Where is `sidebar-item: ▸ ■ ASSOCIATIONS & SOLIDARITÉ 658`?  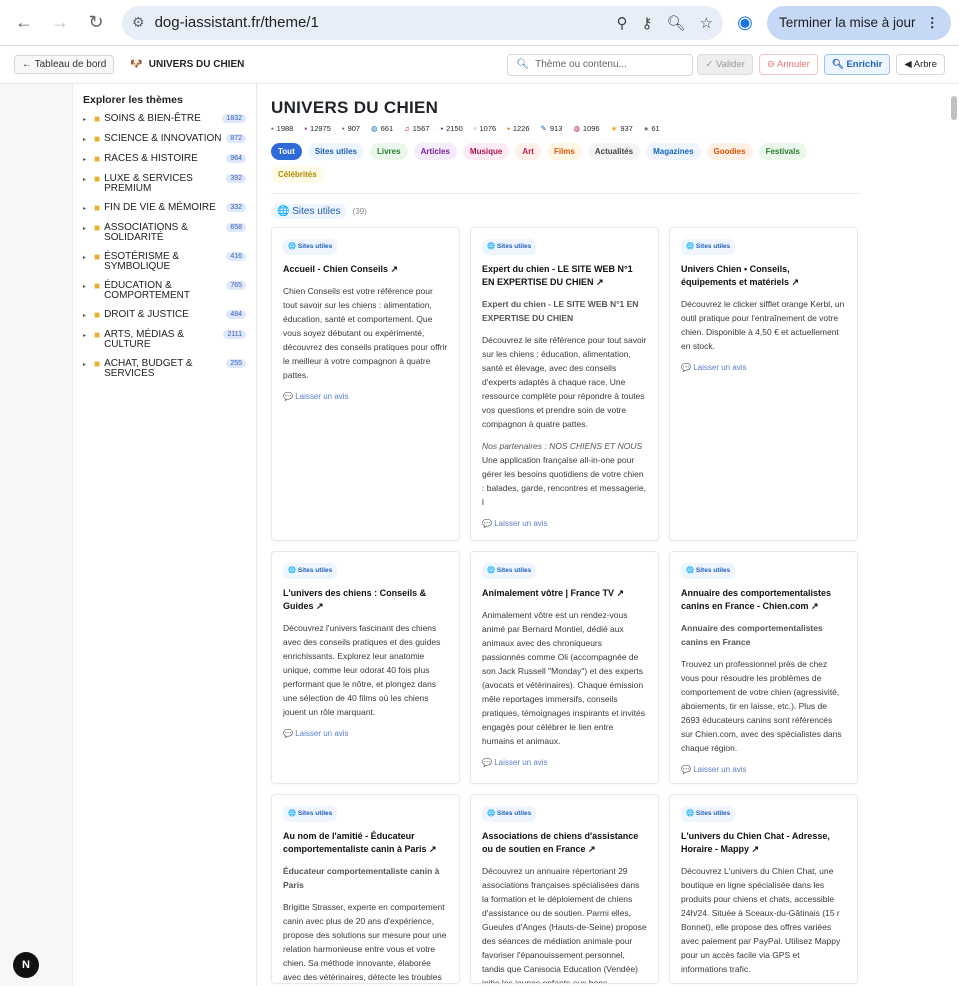 sidebar-item: ▸ ■ ASSOCIATIONS & SOLIDARITÉ 658 is located at coordinates (164, 233).